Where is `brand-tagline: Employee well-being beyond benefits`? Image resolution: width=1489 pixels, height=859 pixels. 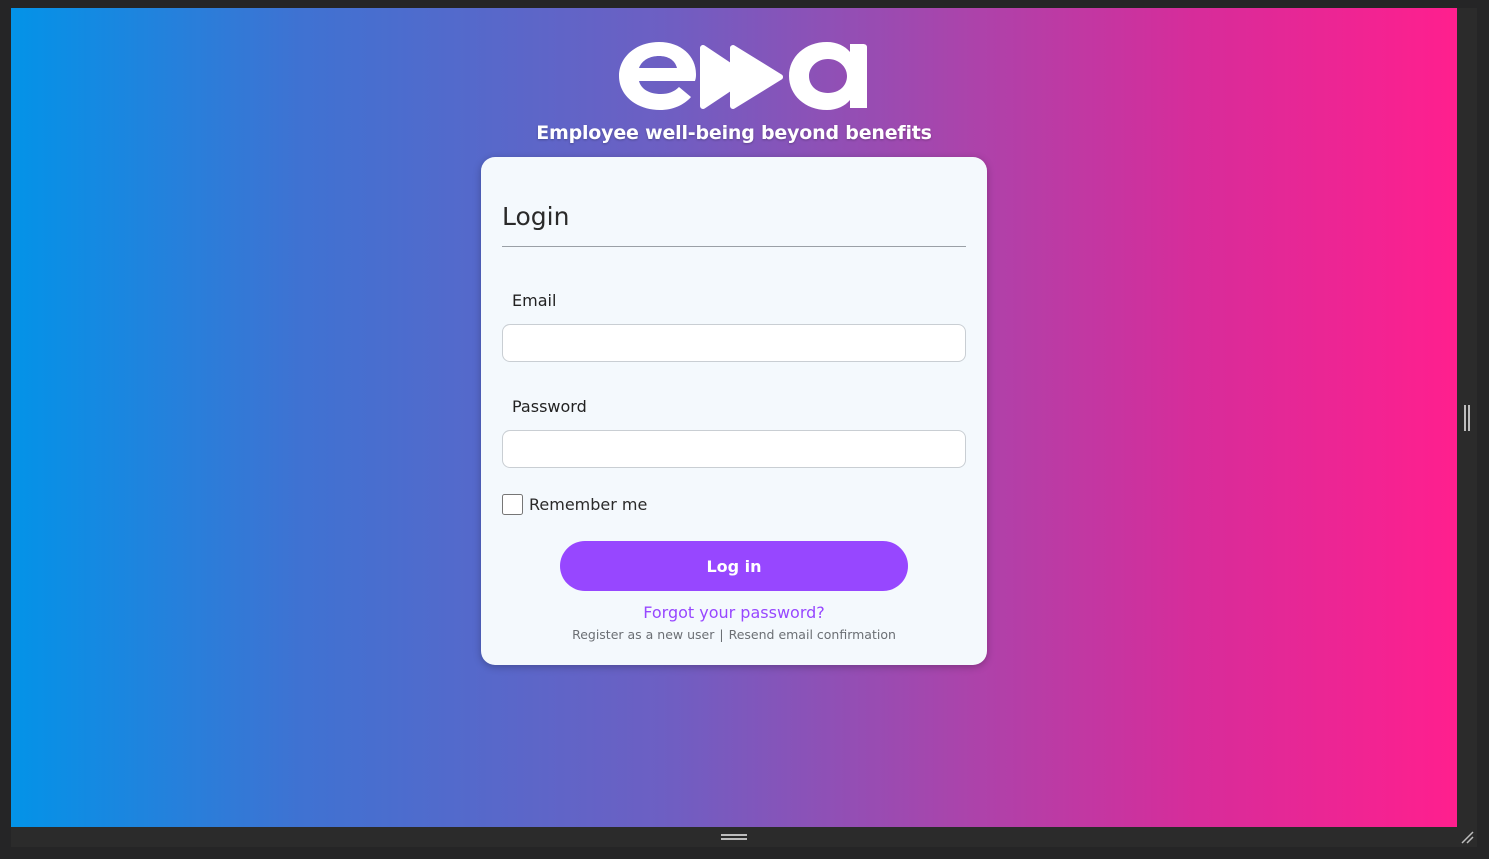
brand-tagline: Employee well-being beyond benefits is located at coordinates (734, 133).